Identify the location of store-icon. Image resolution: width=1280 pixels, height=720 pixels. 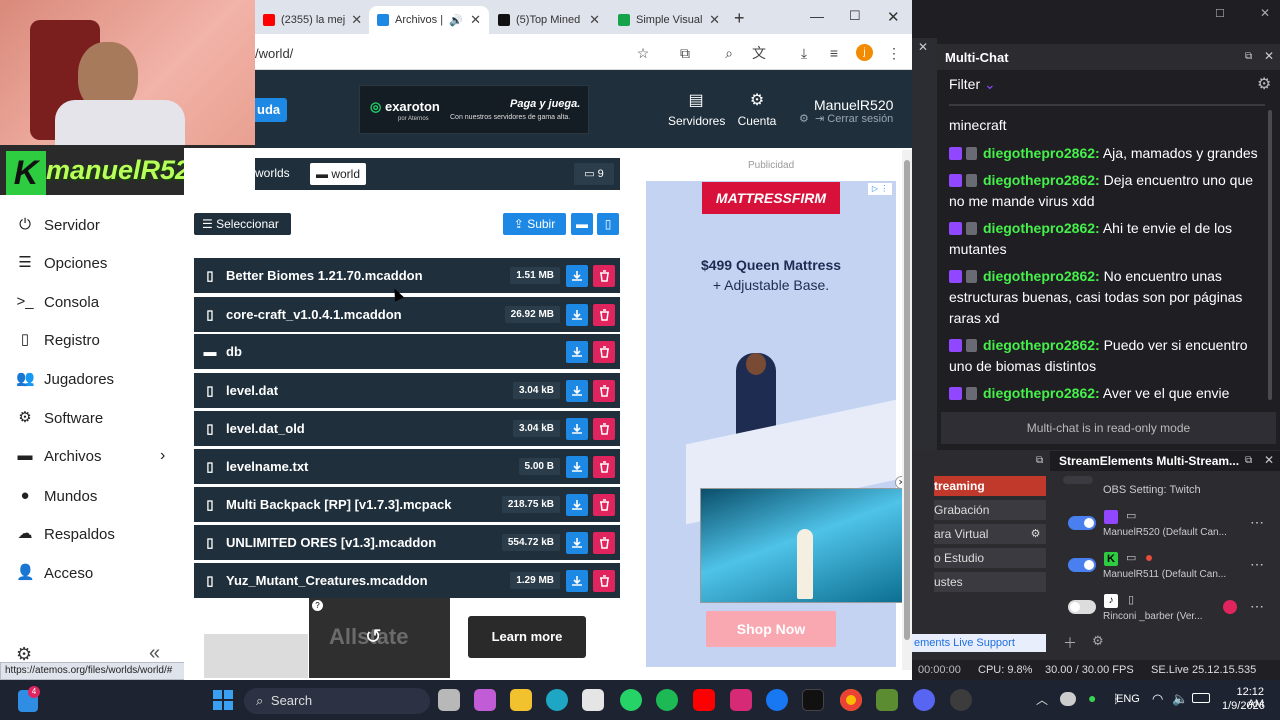
(593, 700).